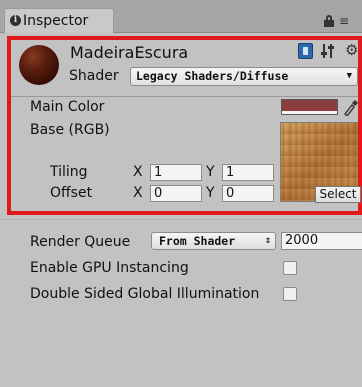 The height and width of the screenshot is (387, 362). I want to click on info-icon: i, so click(15, 20).